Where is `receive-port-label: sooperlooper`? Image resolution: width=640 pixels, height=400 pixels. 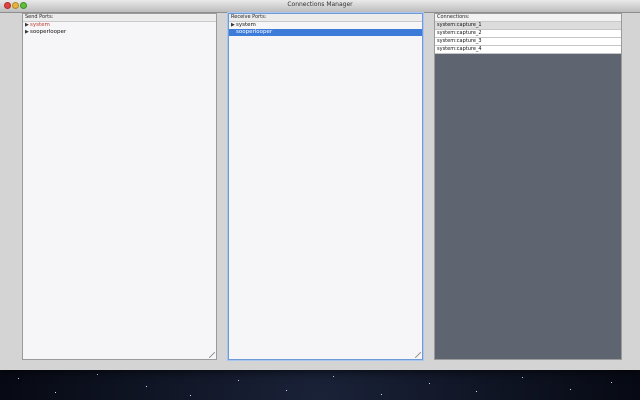 receive-port-label: sooperlooper is located at coordinates (254, 32).